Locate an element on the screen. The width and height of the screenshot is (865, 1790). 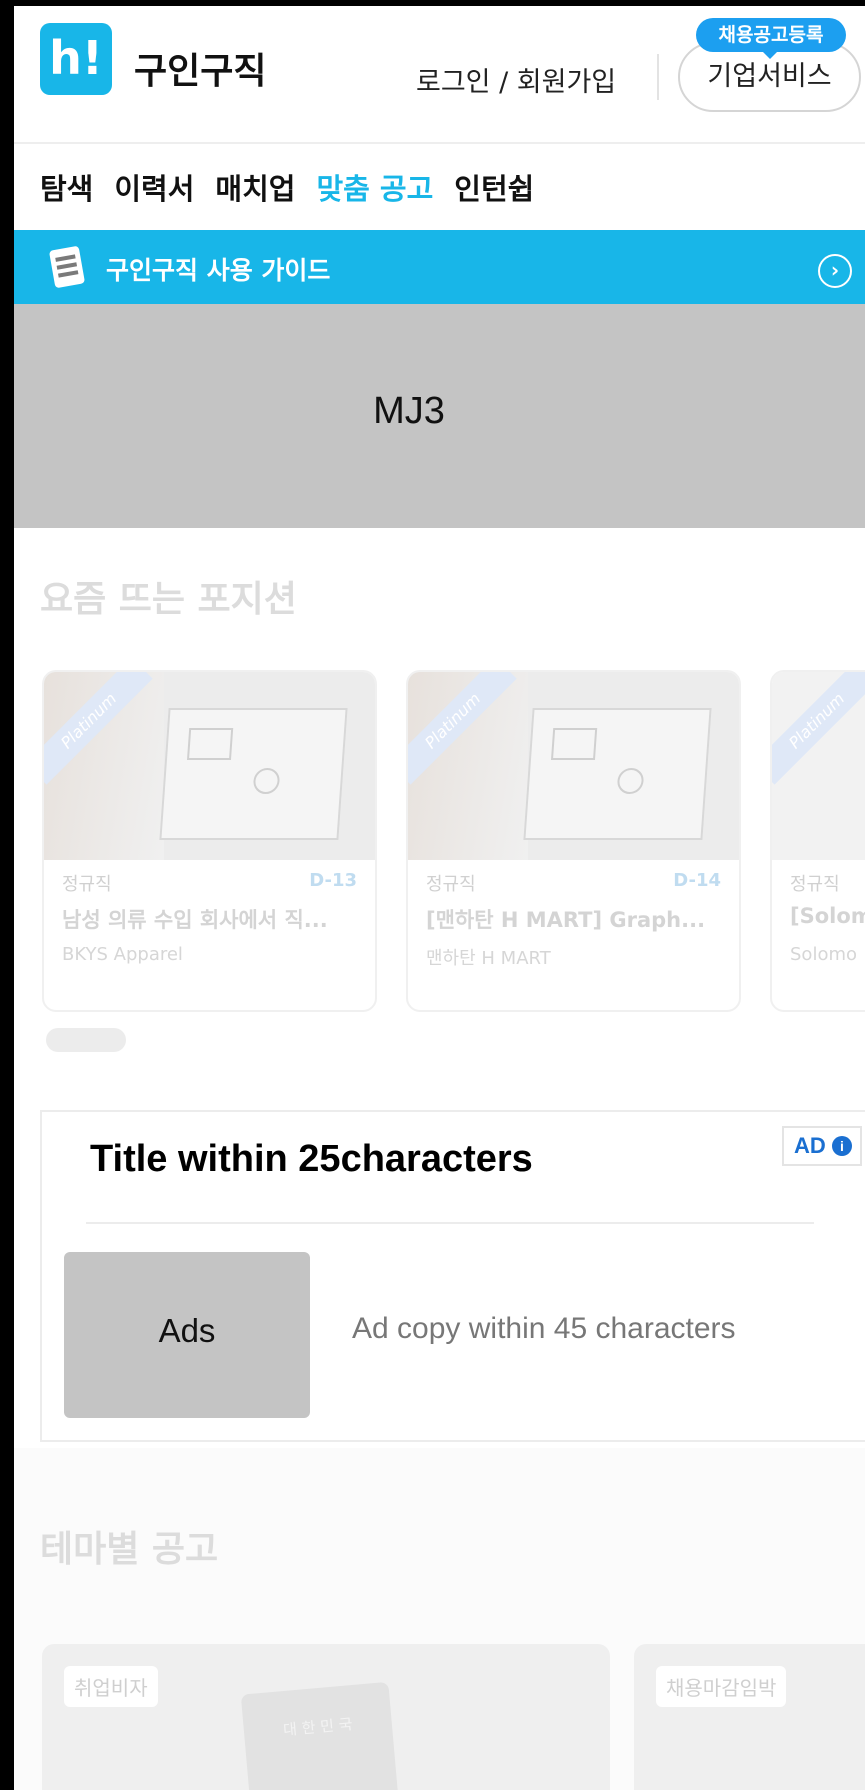
theme-tag: 채용마감임박 is located at coordinates (721, 1686).